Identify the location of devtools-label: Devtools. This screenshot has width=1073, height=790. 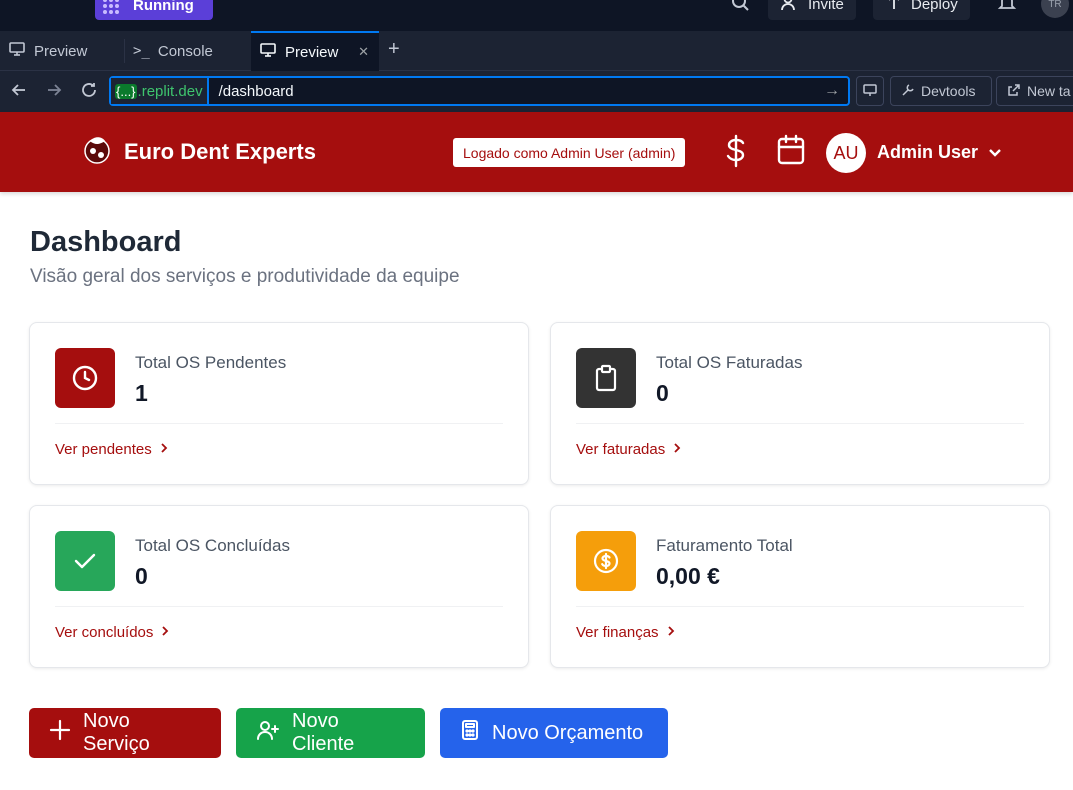
(948, 91).